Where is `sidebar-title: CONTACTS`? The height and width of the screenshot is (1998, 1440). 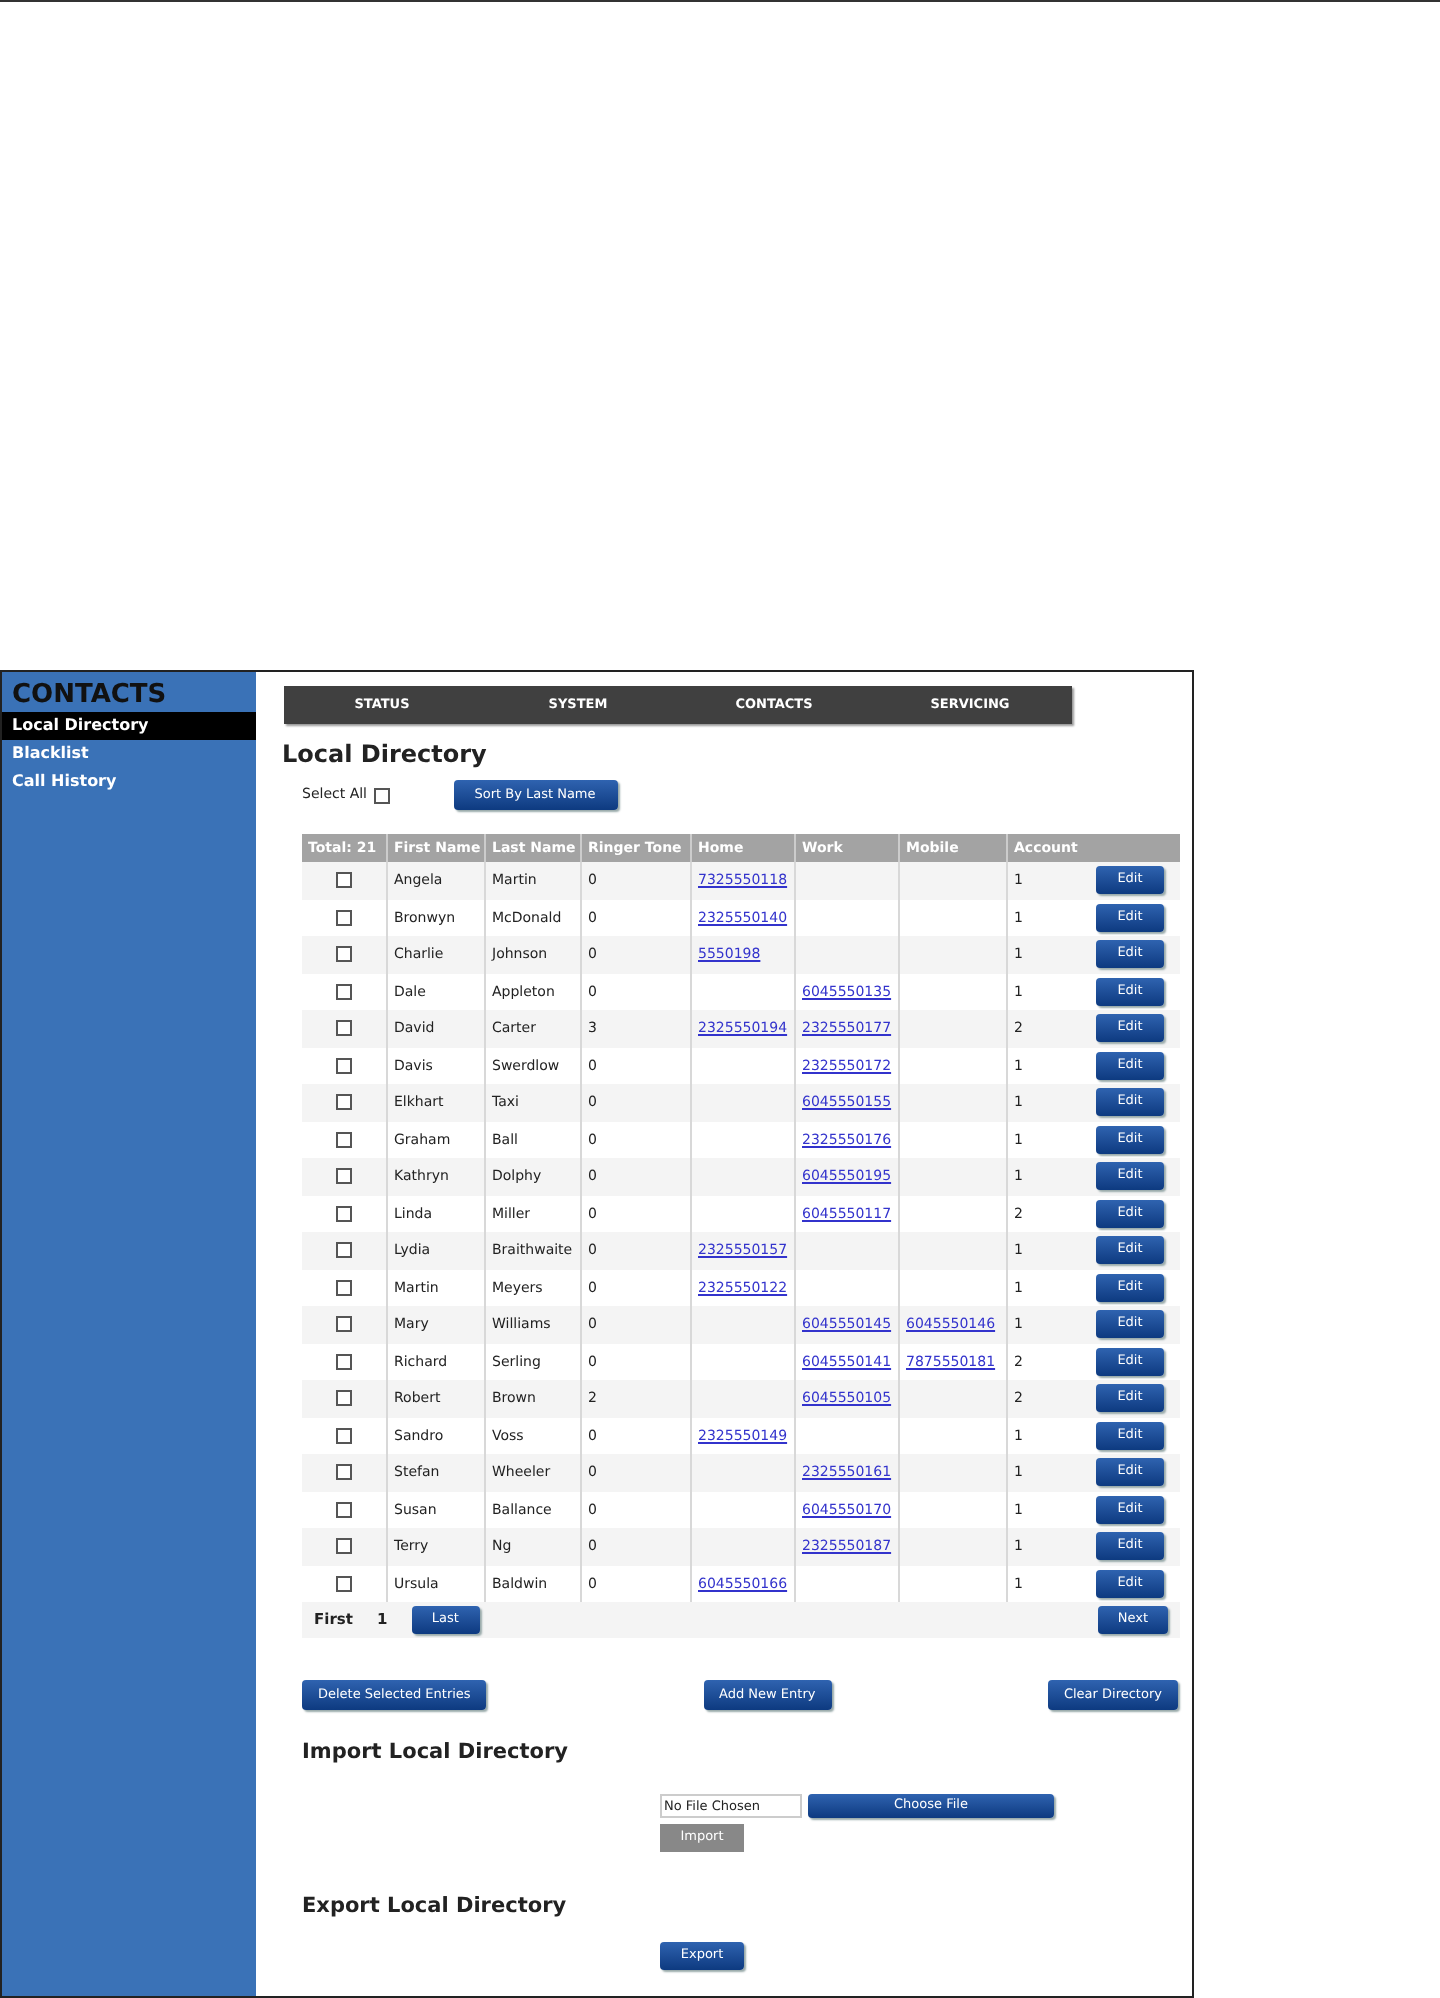 sidebar-title: CONTACTS is located at coordinates (89, 695).